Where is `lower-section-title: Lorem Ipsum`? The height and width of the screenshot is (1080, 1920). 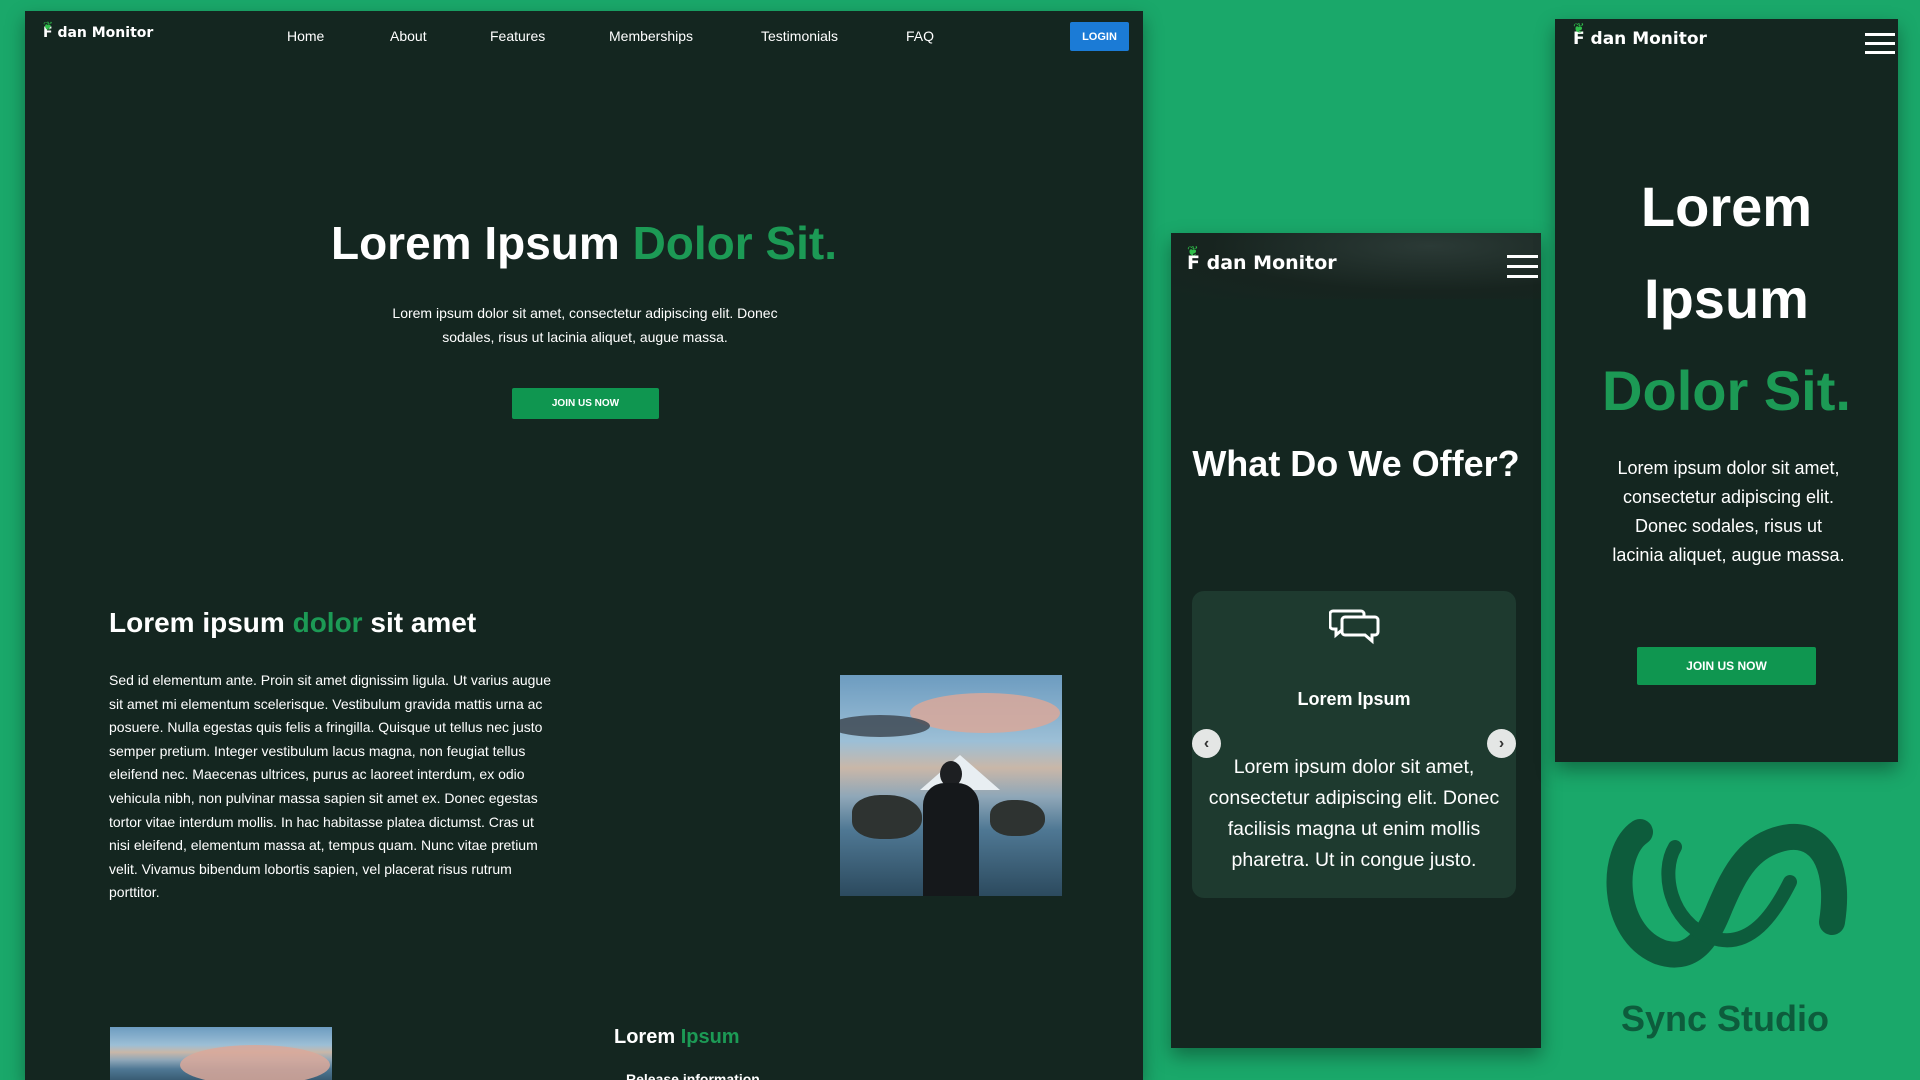 lower-section-title: Lorem Ipsum is located at coordinates (677, 1037).